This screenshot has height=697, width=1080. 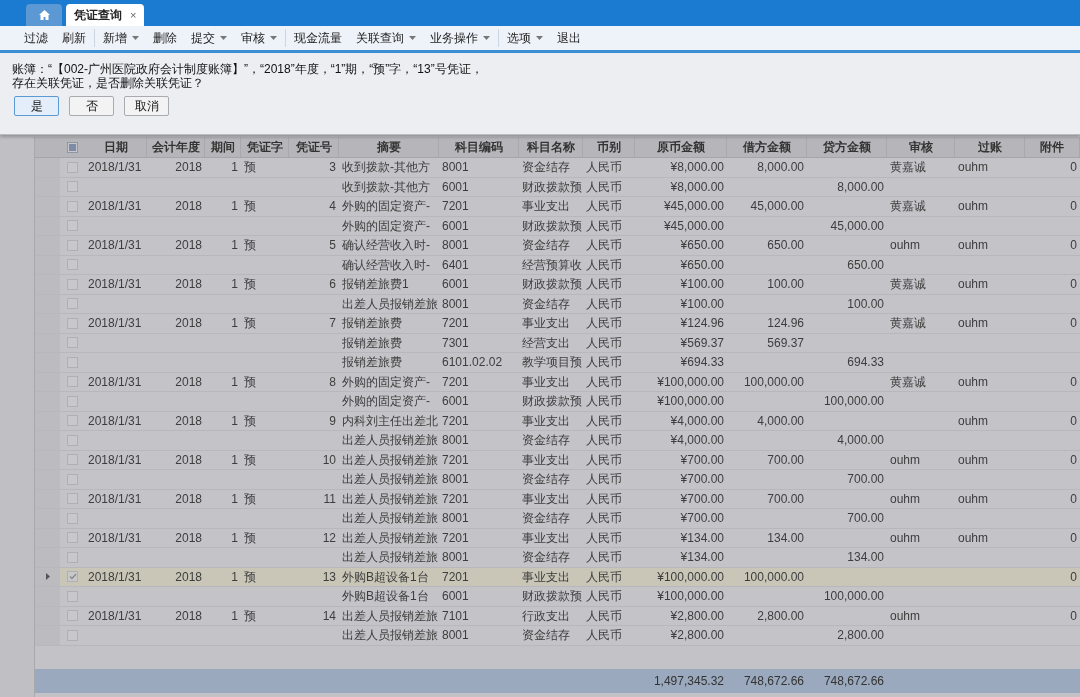 What do you see at coordinates (44, 15) in the screenshot?
I see `home-tab` at bounding box center [44, 15].